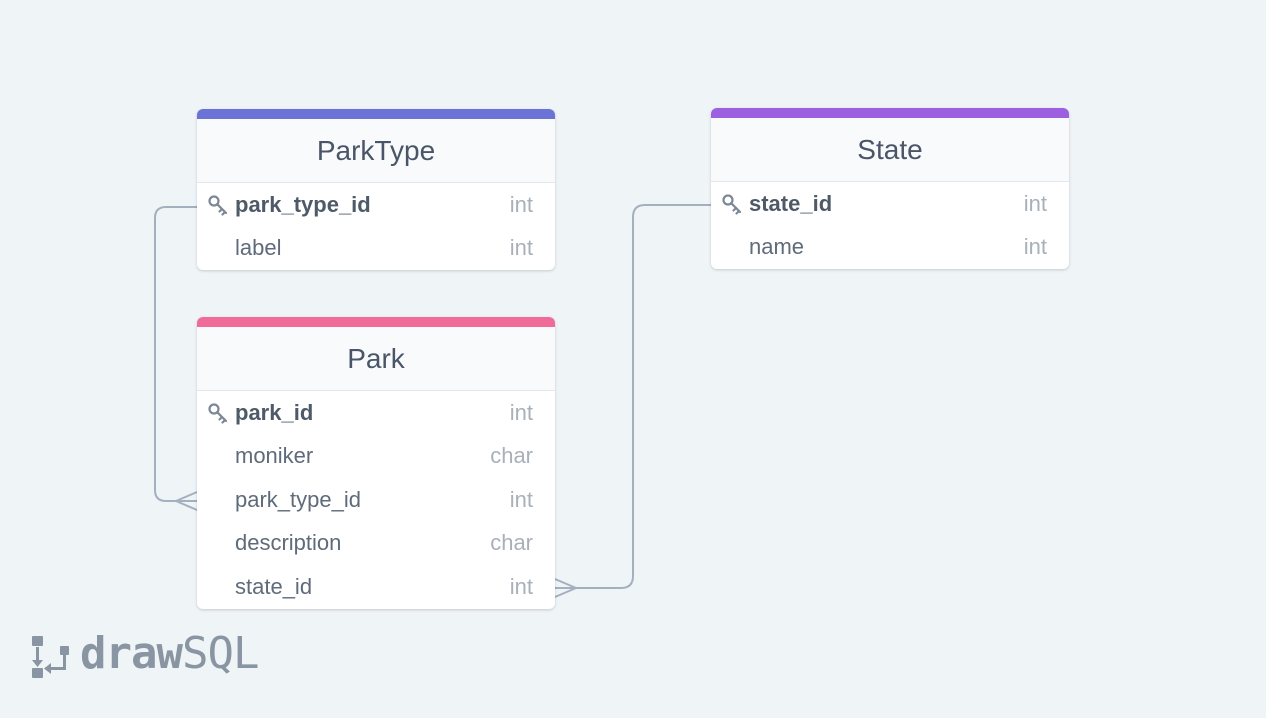  I want to click on table-columns: state_id int name int, so click(890, 225).